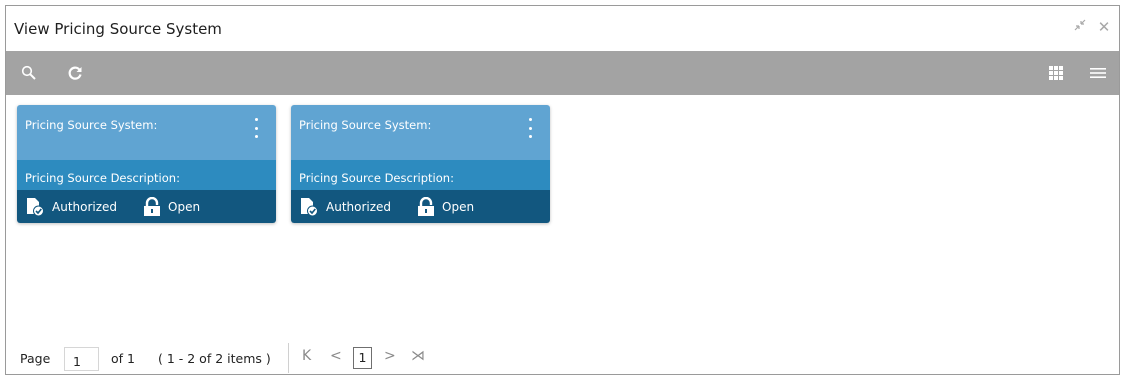 The width and height of the screenshot is (1125, 379). What do you see at coordinates (306, 356) in the screenshot?
I see `first-page-icon: K` at bounding box center [306, 356].